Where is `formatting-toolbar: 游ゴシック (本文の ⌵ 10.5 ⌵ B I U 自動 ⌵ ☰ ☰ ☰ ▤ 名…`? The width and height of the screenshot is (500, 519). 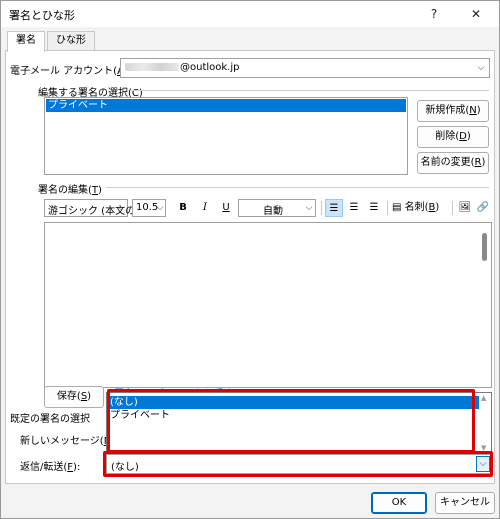
formatting-toolbar: 游ゴシック (本文の ⌵ 10.5 ⌵ B I U 自動 ⌵ ☰ ☰ ☰ ▤ 名… is located at coordinates (268, 209).